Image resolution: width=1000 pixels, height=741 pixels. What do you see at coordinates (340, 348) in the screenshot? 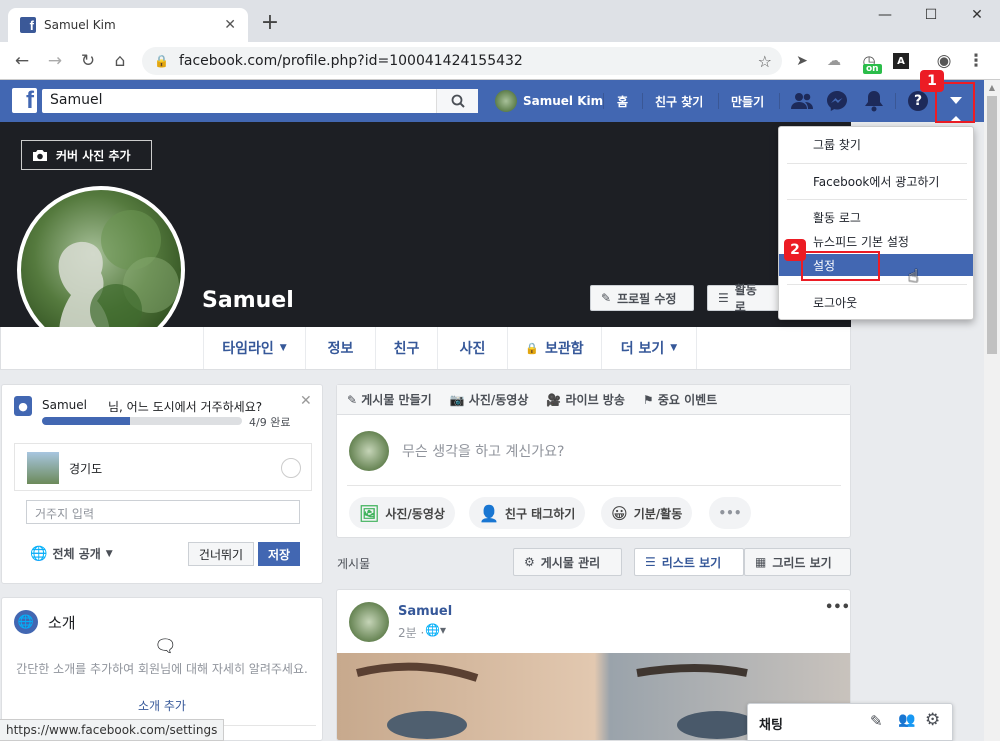
I see `tab-about: 정보` at bounding box center [340, 348].